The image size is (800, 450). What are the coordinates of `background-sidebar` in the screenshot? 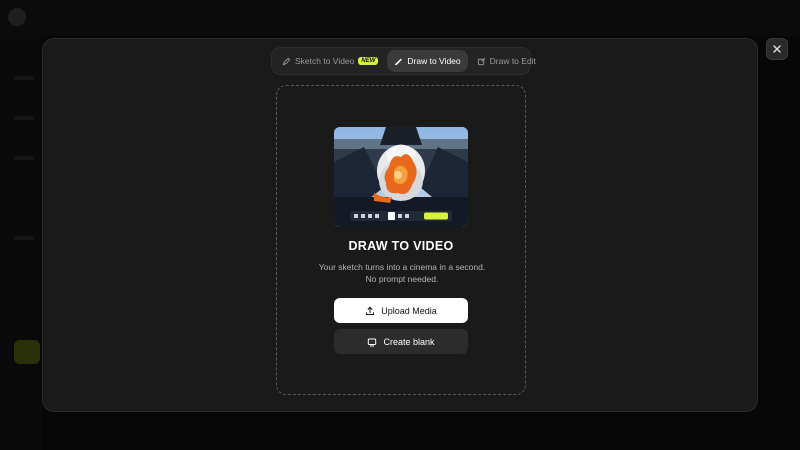 It's located at (21, 243).